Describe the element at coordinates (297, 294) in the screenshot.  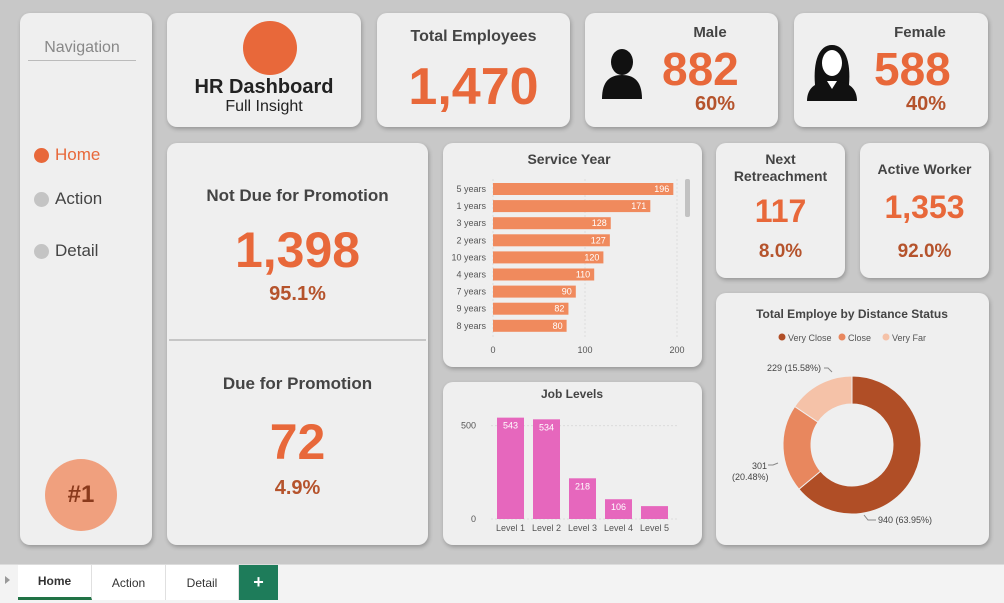
I see `not-due-promotion-percent: 95.1%` at that location.